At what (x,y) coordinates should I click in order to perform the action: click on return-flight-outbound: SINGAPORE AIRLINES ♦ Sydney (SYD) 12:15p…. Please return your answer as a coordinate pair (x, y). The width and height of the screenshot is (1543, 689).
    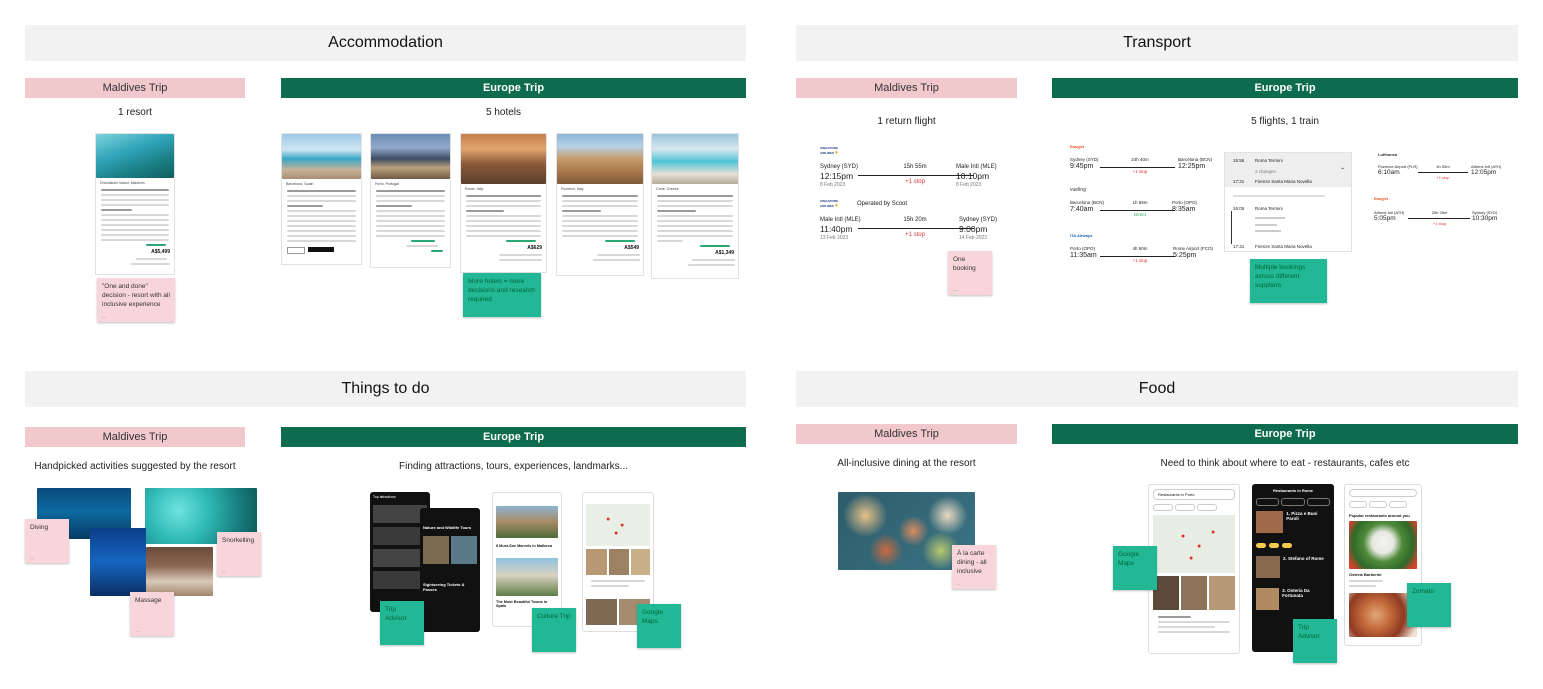
    Looking at the image, I should click on (910, 168).